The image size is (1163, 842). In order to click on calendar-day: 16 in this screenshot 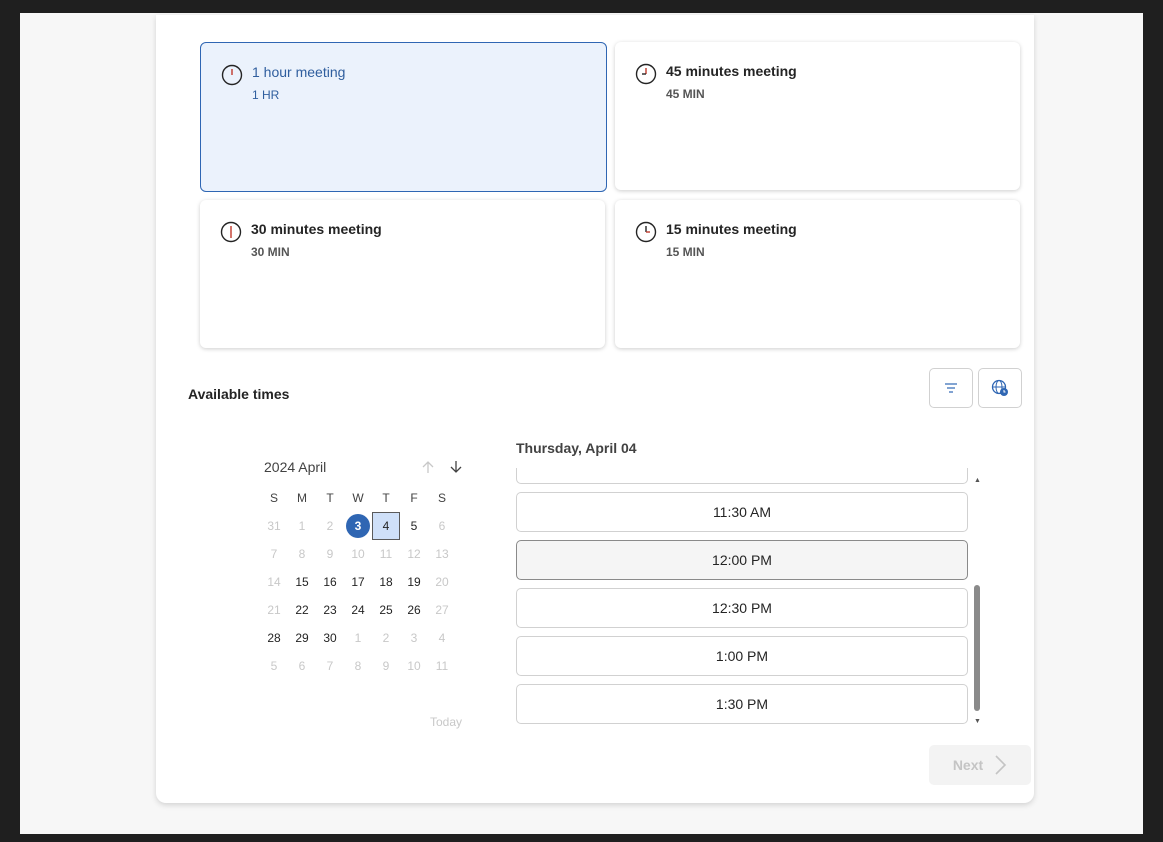, I will do `click(330, 582)`.